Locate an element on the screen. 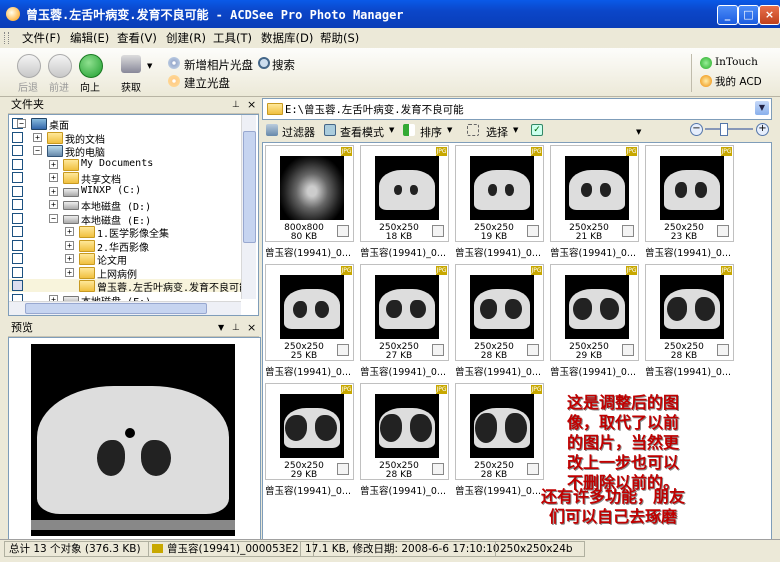 The height and width of the screenshot is (562, 780). close-pane-icon: × is located at coordinates (251, 105).